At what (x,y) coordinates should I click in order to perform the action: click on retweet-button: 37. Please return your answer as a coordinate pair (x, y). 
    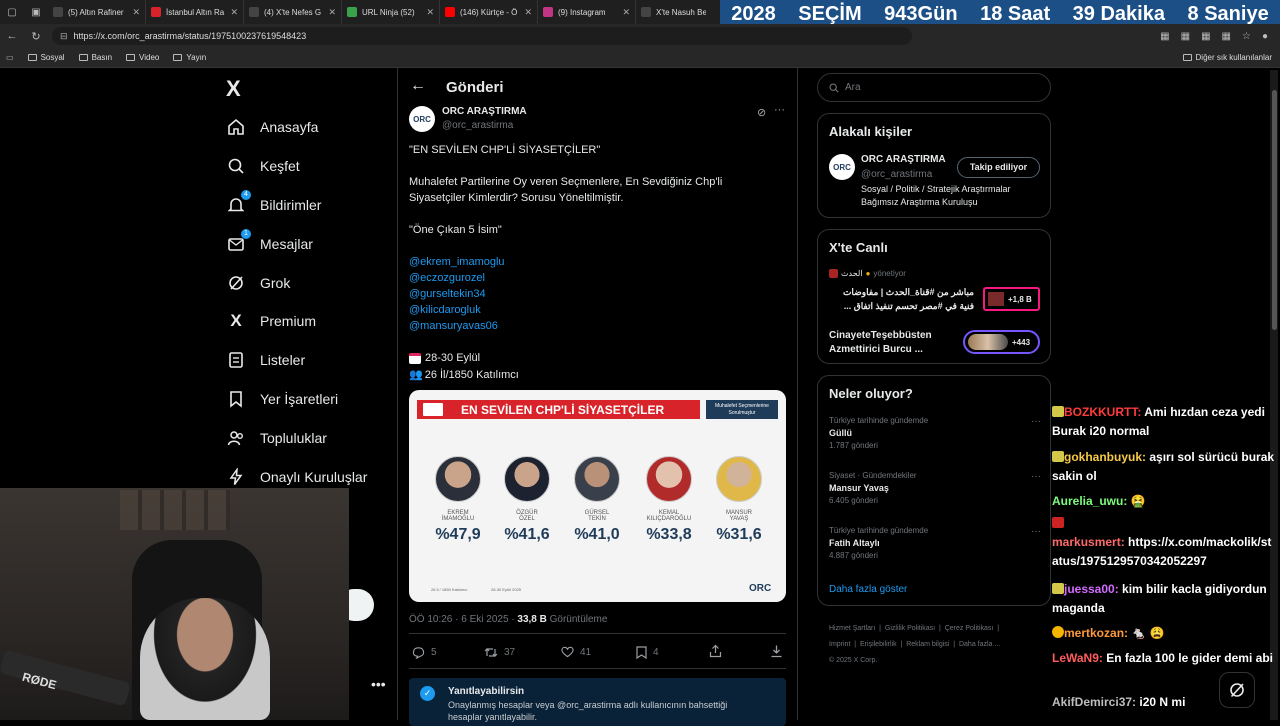
    Looking at the image, I should click on (499, 652).